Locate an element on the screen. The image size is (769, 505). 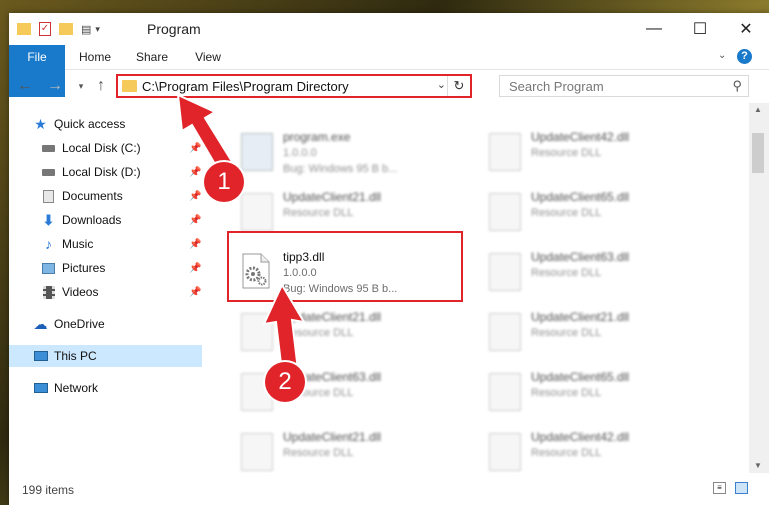
nav-label: Music is located at coordinates (78, 244).